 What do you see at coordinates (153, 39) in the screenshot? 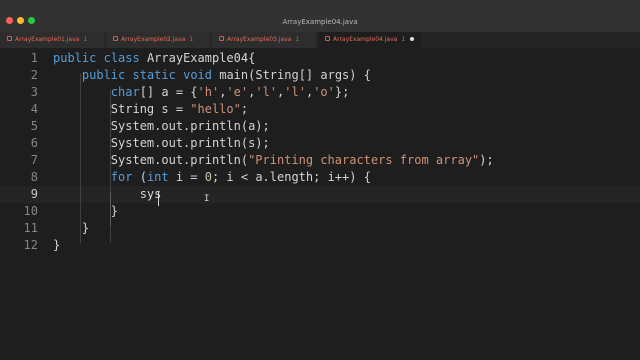
I see `tab-label: ArrayExample02.java` at bounding box center [153, 39].